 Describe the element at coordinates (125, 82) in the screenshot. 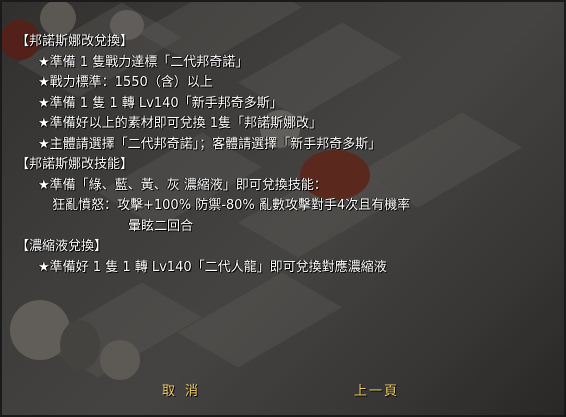

I see `dialog-line: ★戰力標準：1550（含）以上` at that location.